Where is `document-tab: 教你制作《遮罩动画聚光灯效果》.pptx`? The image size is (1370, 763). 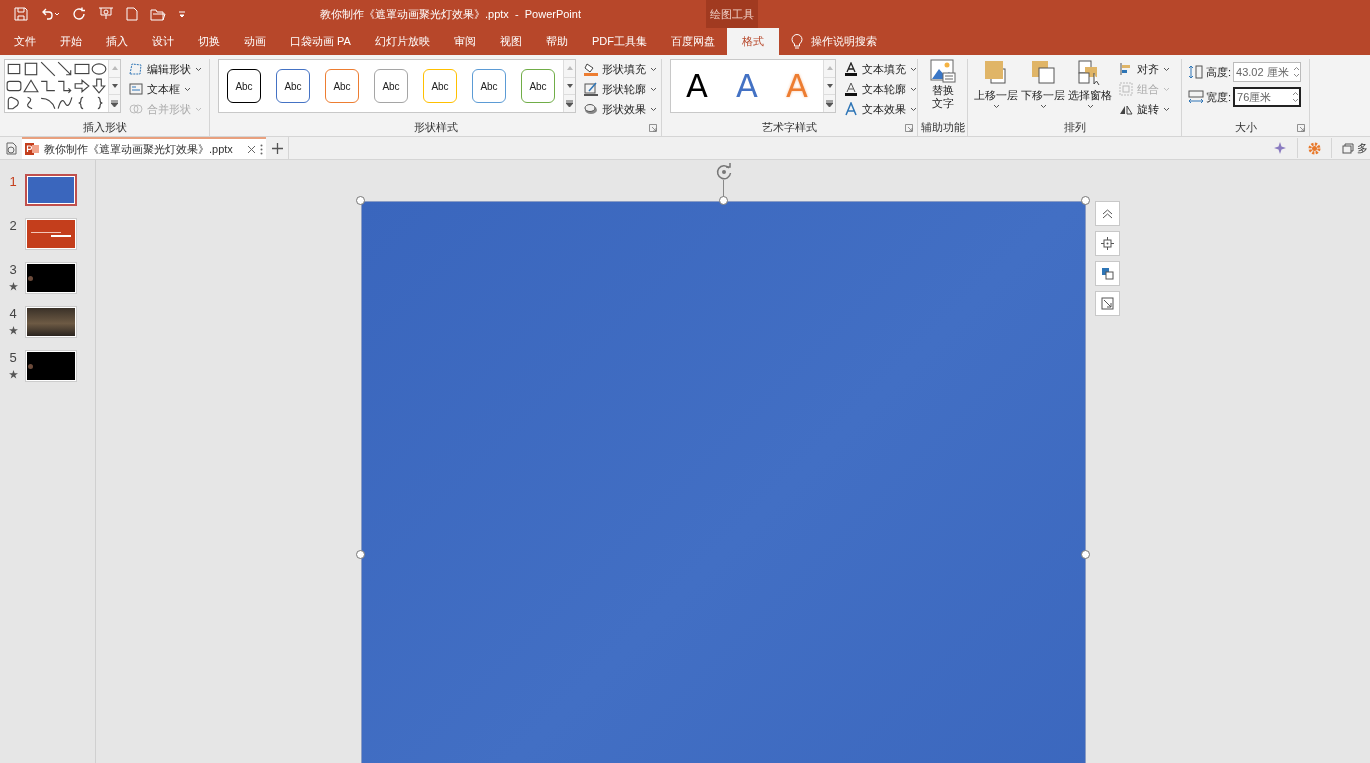
document-tab: 教你制作《遮罩动画聚光灯效果》.pptx is located at coordinates (144, 148).